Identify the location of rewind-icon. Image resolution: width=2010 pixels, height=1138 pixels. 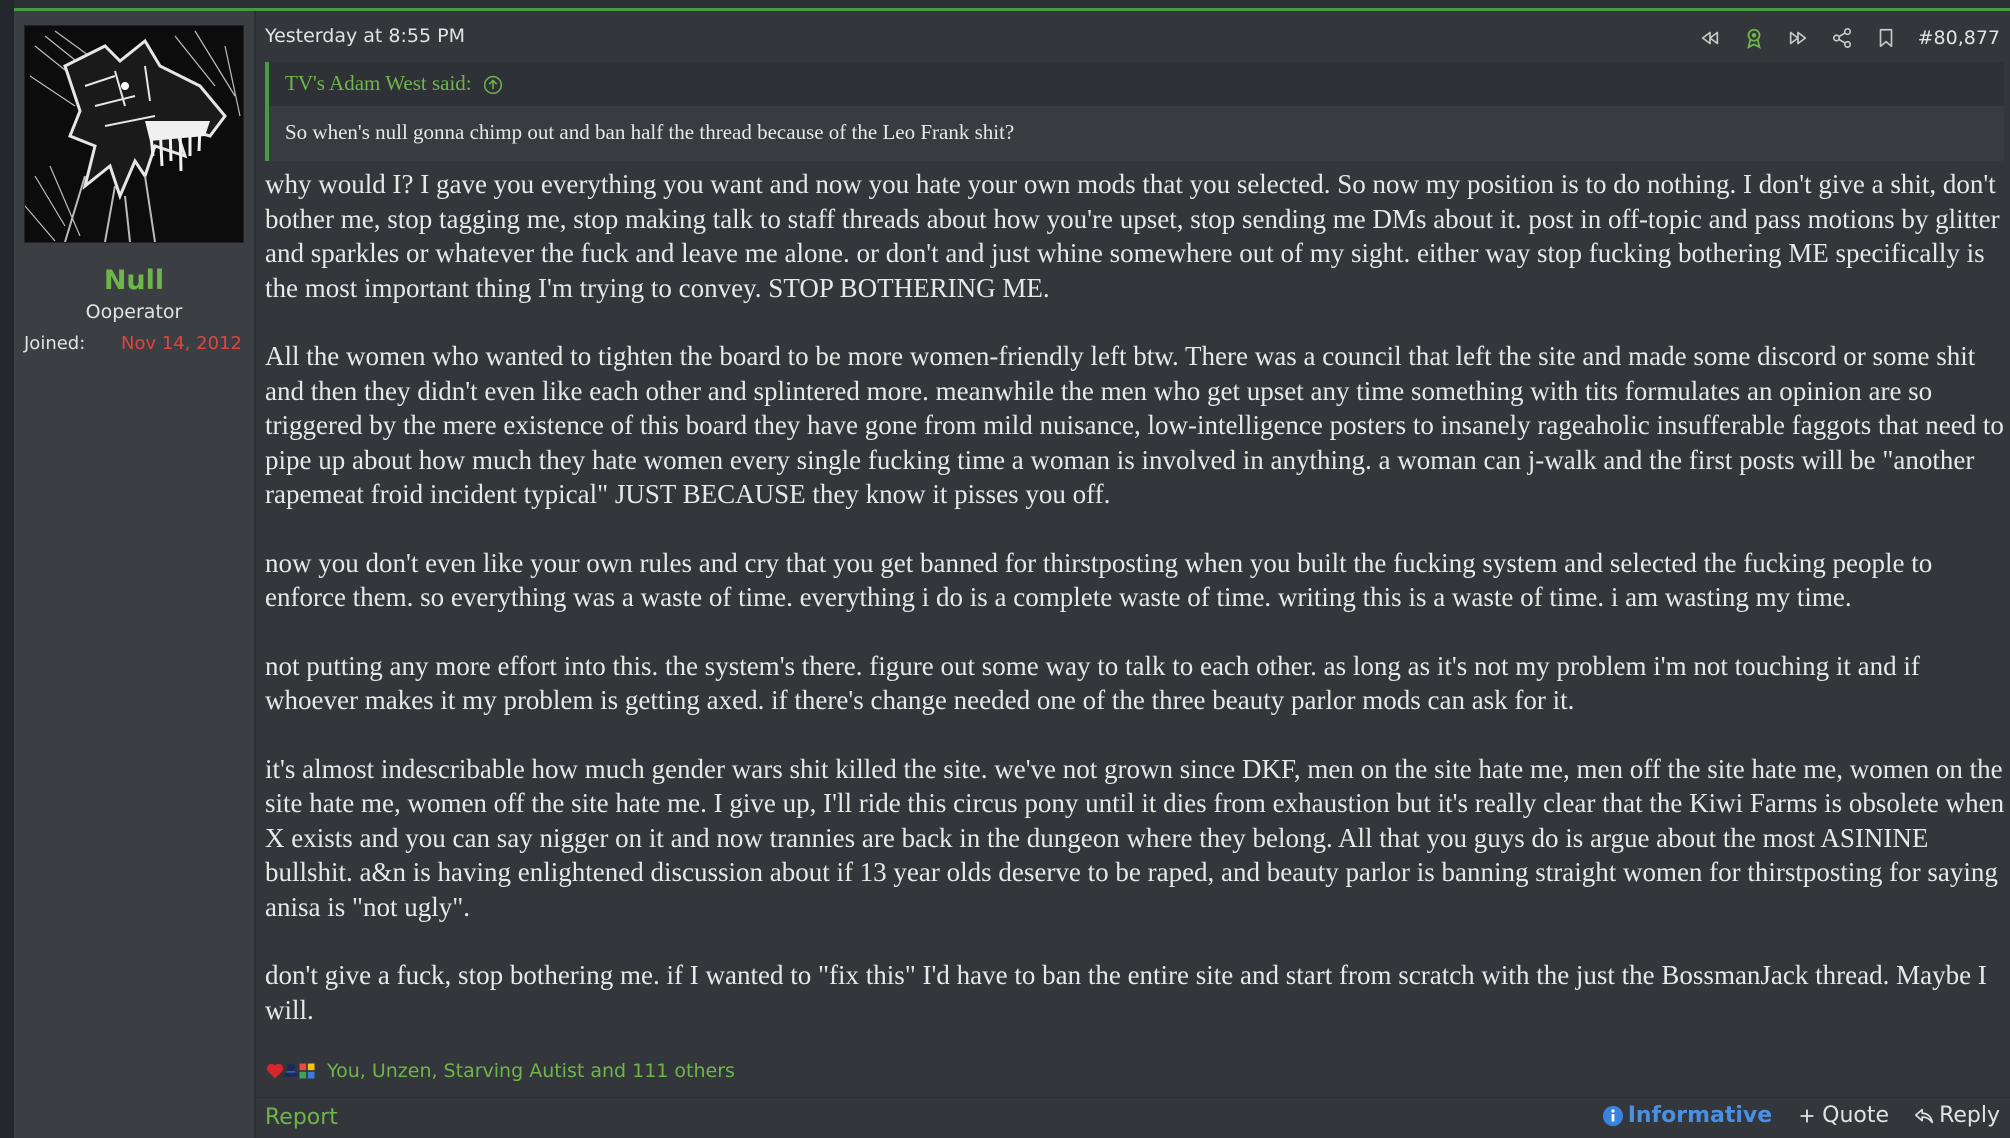
(1710, 38).